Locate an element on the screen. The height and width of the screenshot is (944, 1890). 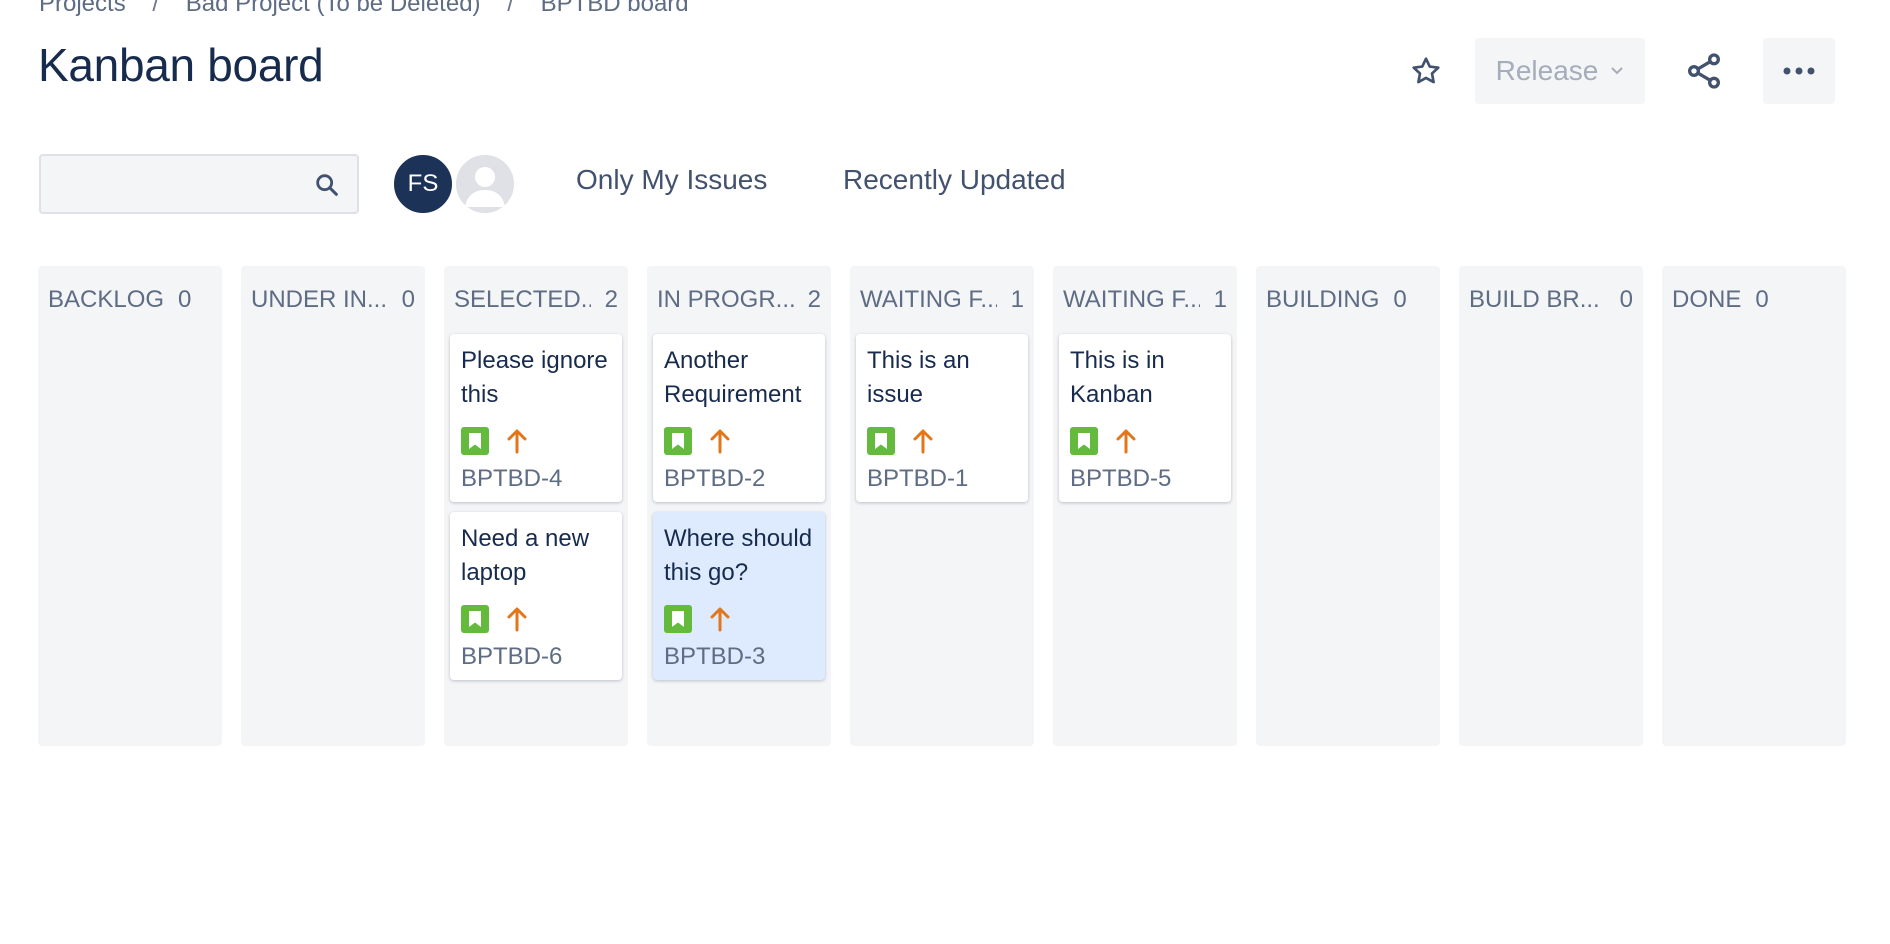
breadcrumb-project: Bad Project (To be Deleted) is located at coordinates (333, 8).